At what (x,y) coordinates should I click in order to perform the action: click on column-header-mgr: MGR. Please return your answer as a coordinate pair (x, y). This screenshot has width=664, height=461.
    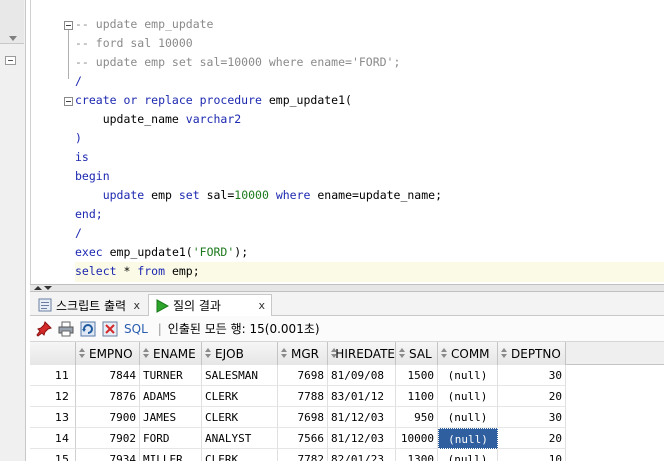
    Looking at the image, I should click on (303, 353).